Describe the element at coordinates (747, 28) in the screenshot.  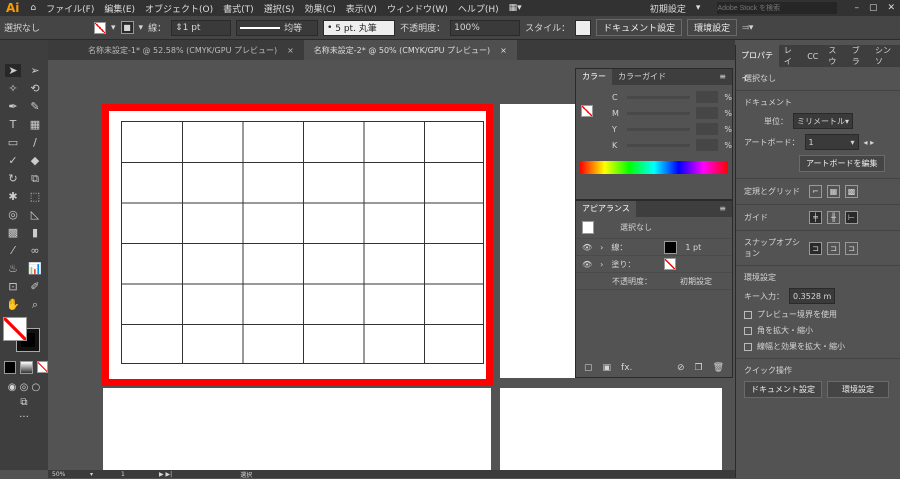
I see `align-icon: ⫤▾` at that location.